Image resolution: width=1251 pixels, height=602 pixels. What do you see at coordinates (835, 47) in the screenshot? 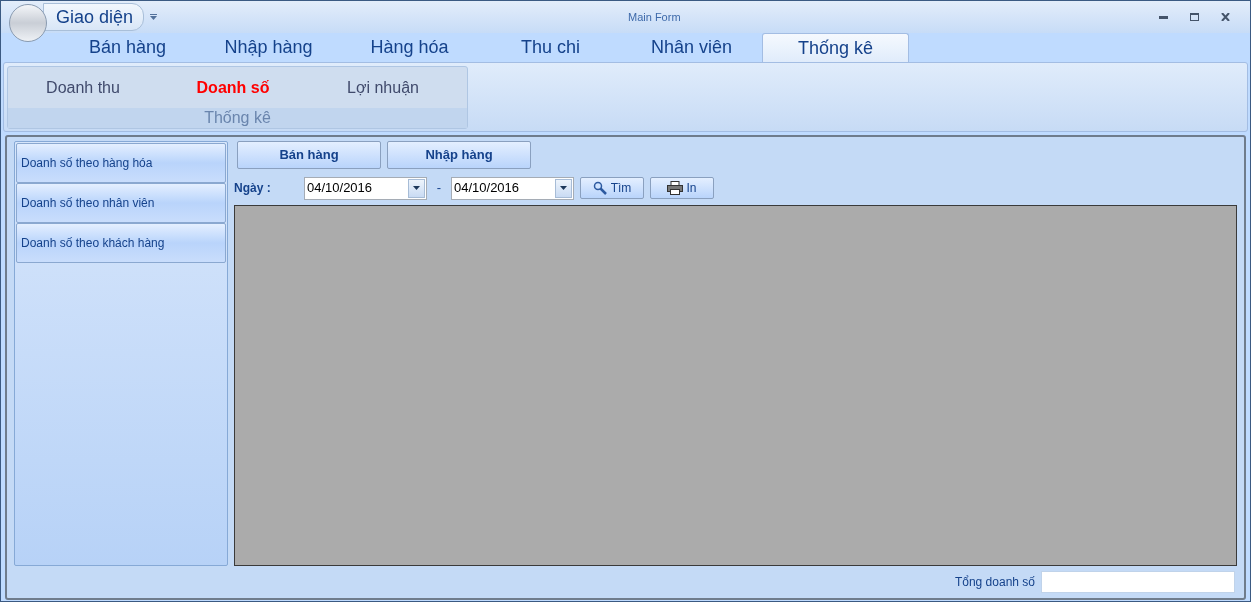
I see `ribbon-tab: Thống kê` at bounding box center [835, 47].